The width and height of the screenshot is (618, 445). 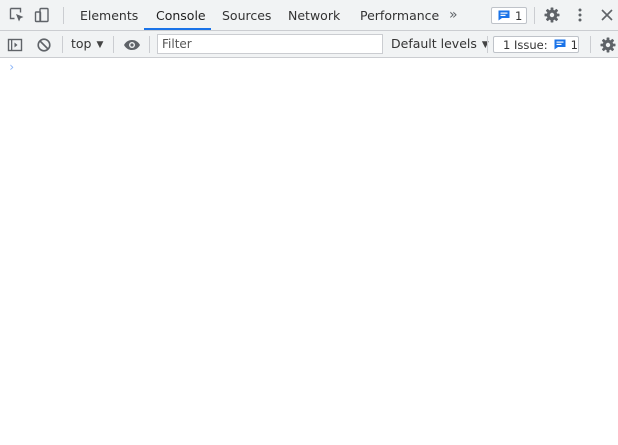 What do you see at coordinates (109, 15) in the screenshot?
I see `tab-elements: Elements` at bounding box center [109, 15].